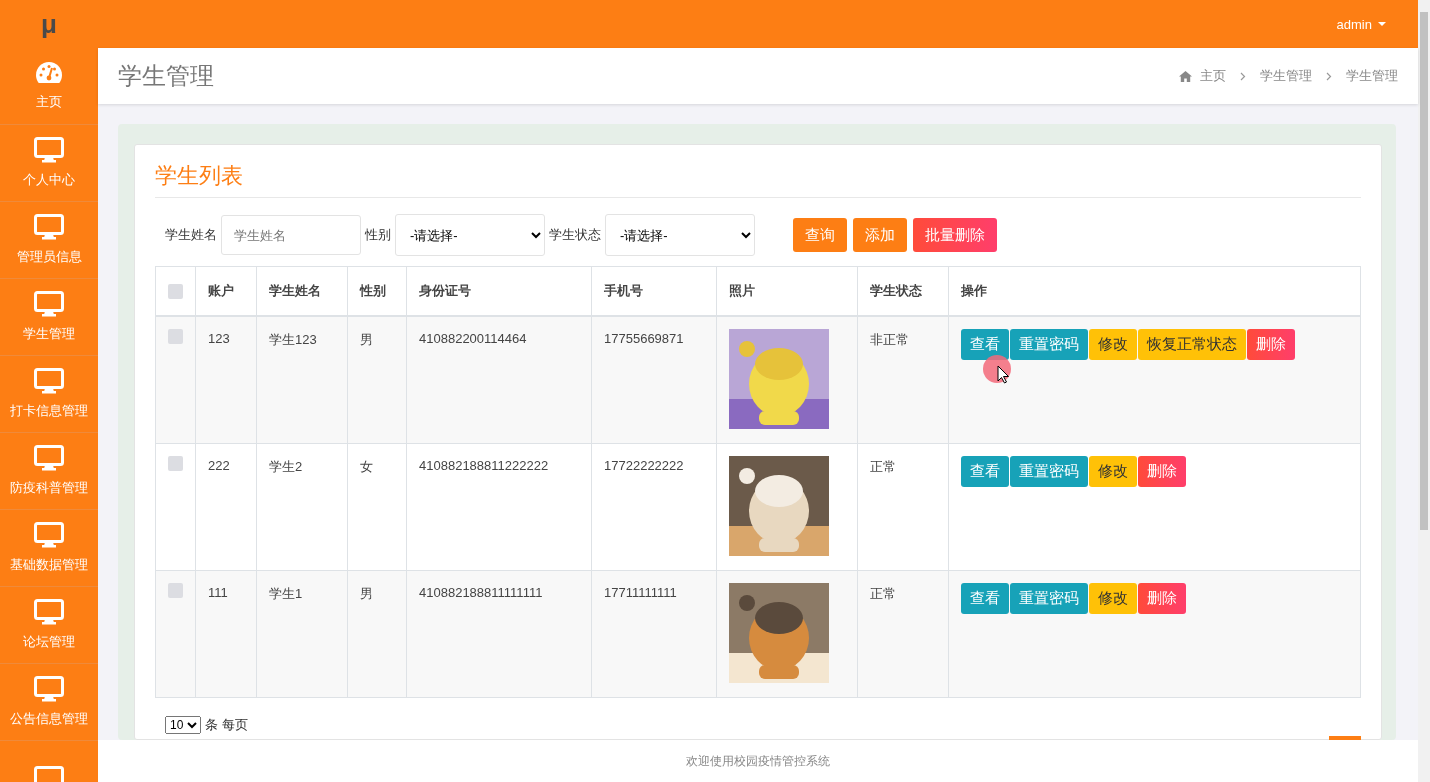  Describe the element at coordinates (499, 380) in the screenshot. I see `table-cell: 410882200114464` at that location.